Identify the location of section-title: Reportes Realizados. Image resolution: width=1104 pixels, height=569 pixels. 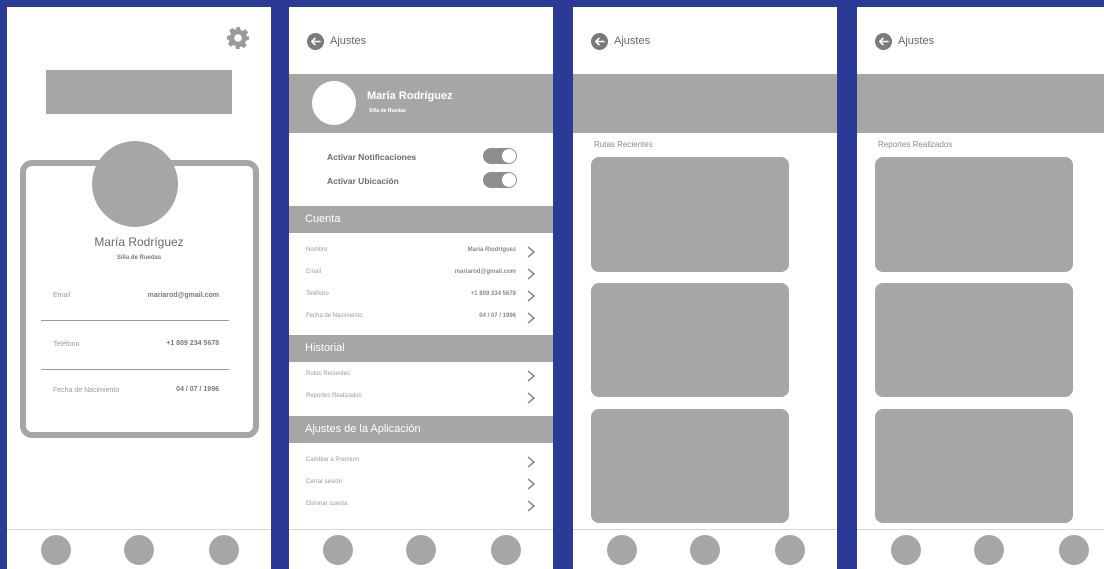
(915, 144).